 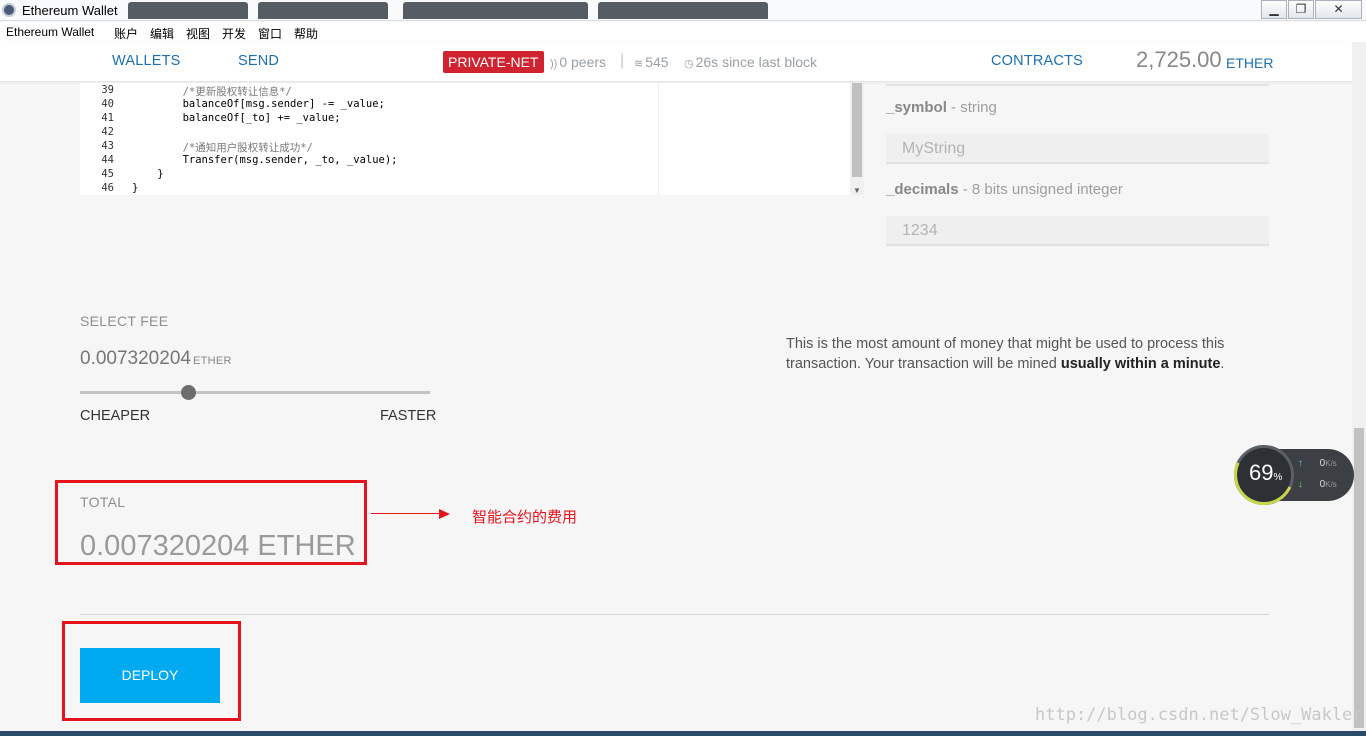 I want to click on close-button: ✕, so click(x=1338, y=9).